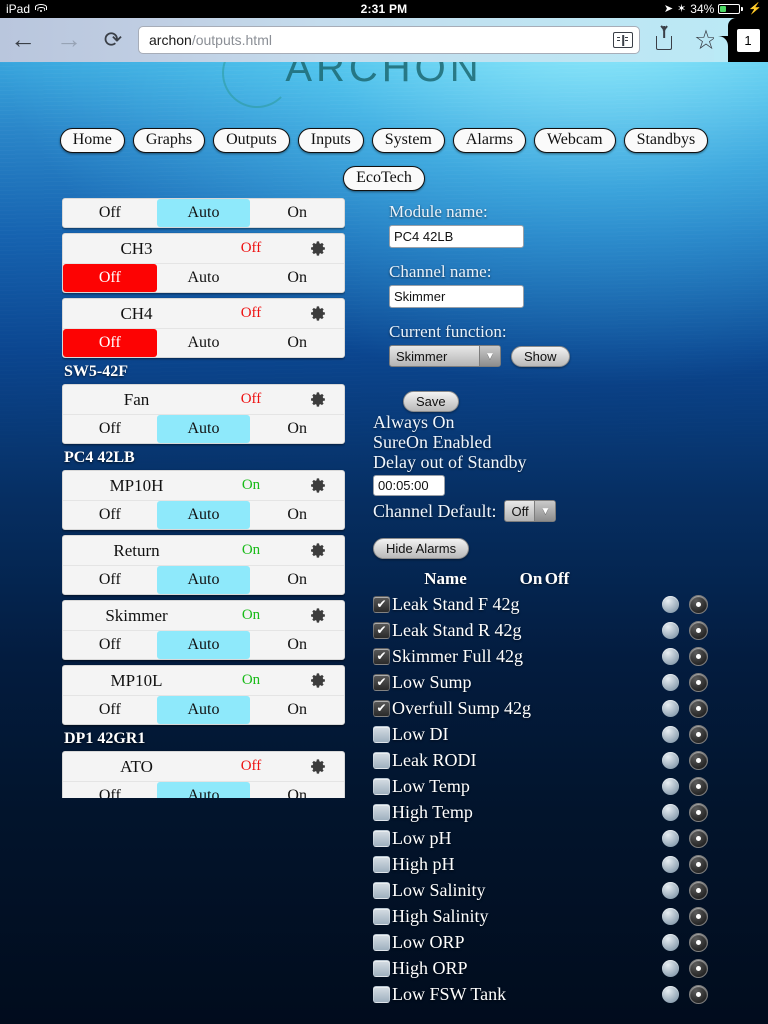  Describe the element at coordinates (384, 179) in the screenshot. I see `nav-item-ecotech: EcoTech` at that location.